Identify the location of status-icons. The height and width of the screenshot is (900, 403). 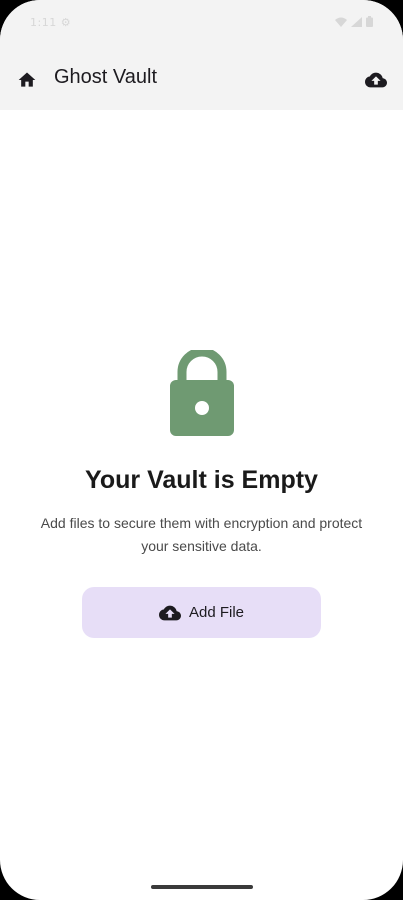
(354, 21).